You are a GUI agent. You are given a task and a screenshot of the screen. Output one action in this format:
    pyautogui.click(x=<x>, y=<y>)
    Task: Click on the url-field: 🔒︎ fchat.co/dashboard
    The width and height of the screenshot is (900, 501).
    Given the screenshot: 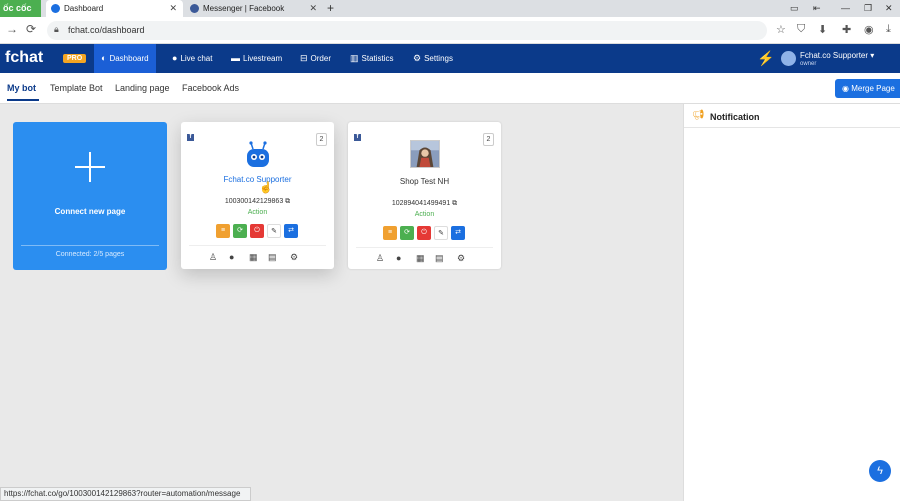 What is the action you would take?
    pyautogui.click(x=407, y=30)
    